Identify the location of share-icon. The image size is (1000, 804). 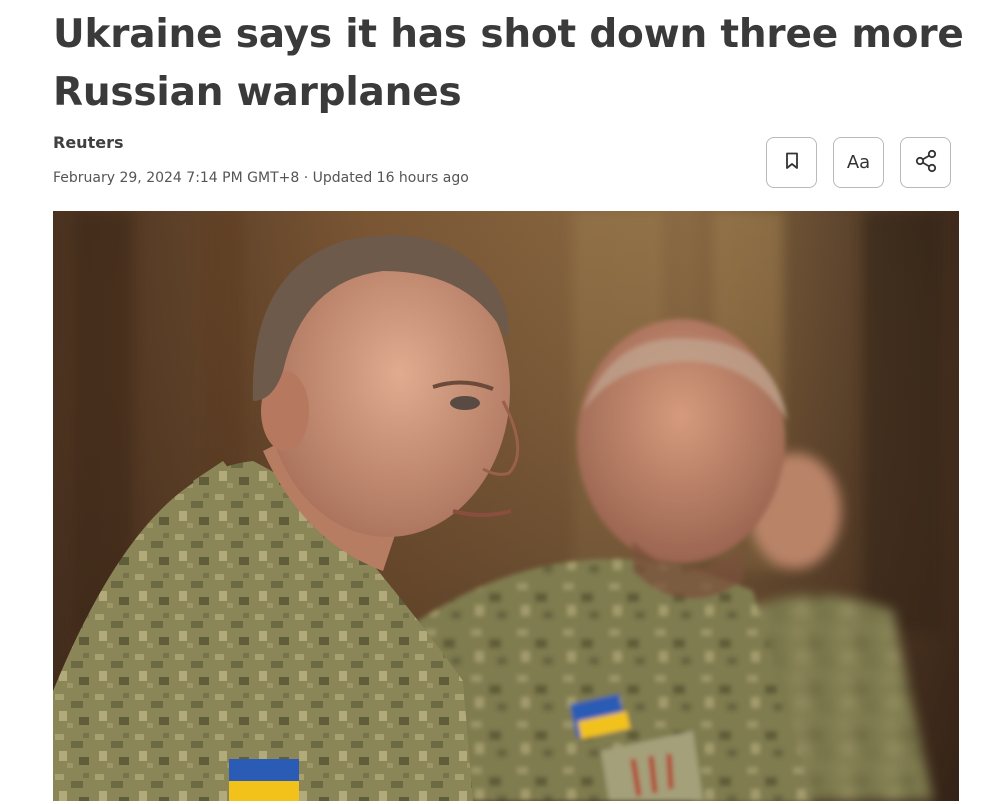
(926, 163).